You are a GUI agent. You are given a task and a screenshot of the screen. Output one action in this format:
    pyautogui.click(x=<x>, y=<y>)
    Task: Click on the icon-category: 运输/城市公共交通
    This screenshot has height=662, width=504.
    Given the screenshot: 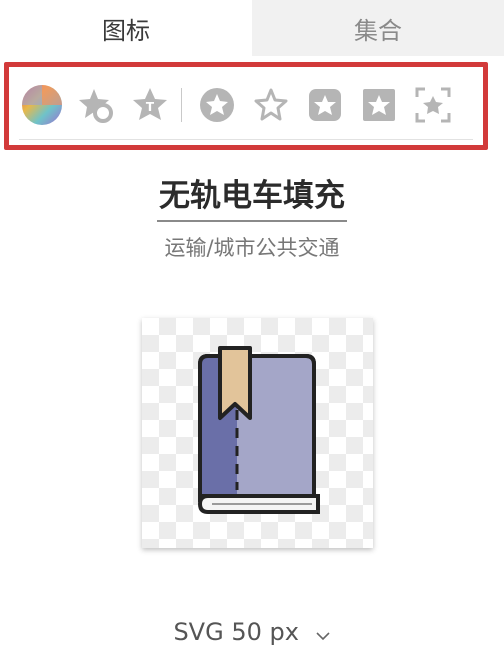 What is the action you would take?
    pyautogui.click(x=252, y=248)
    